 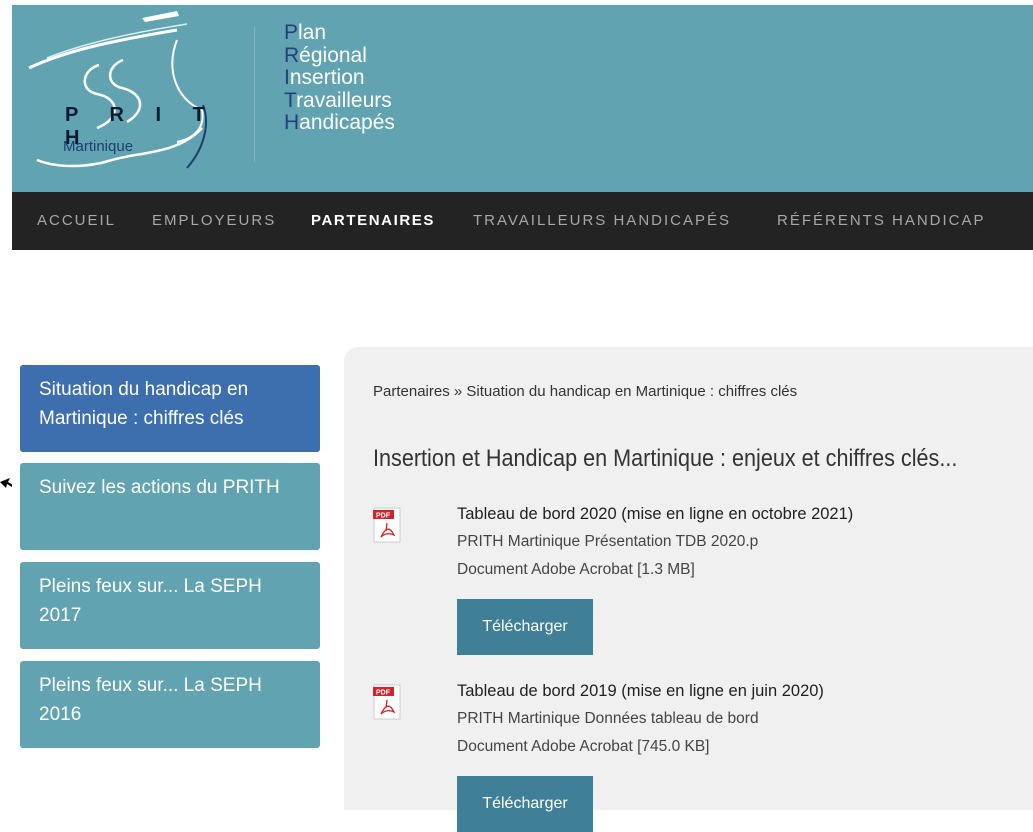 I want to click on tagline-line: Plan, so click(x=305, y=32).